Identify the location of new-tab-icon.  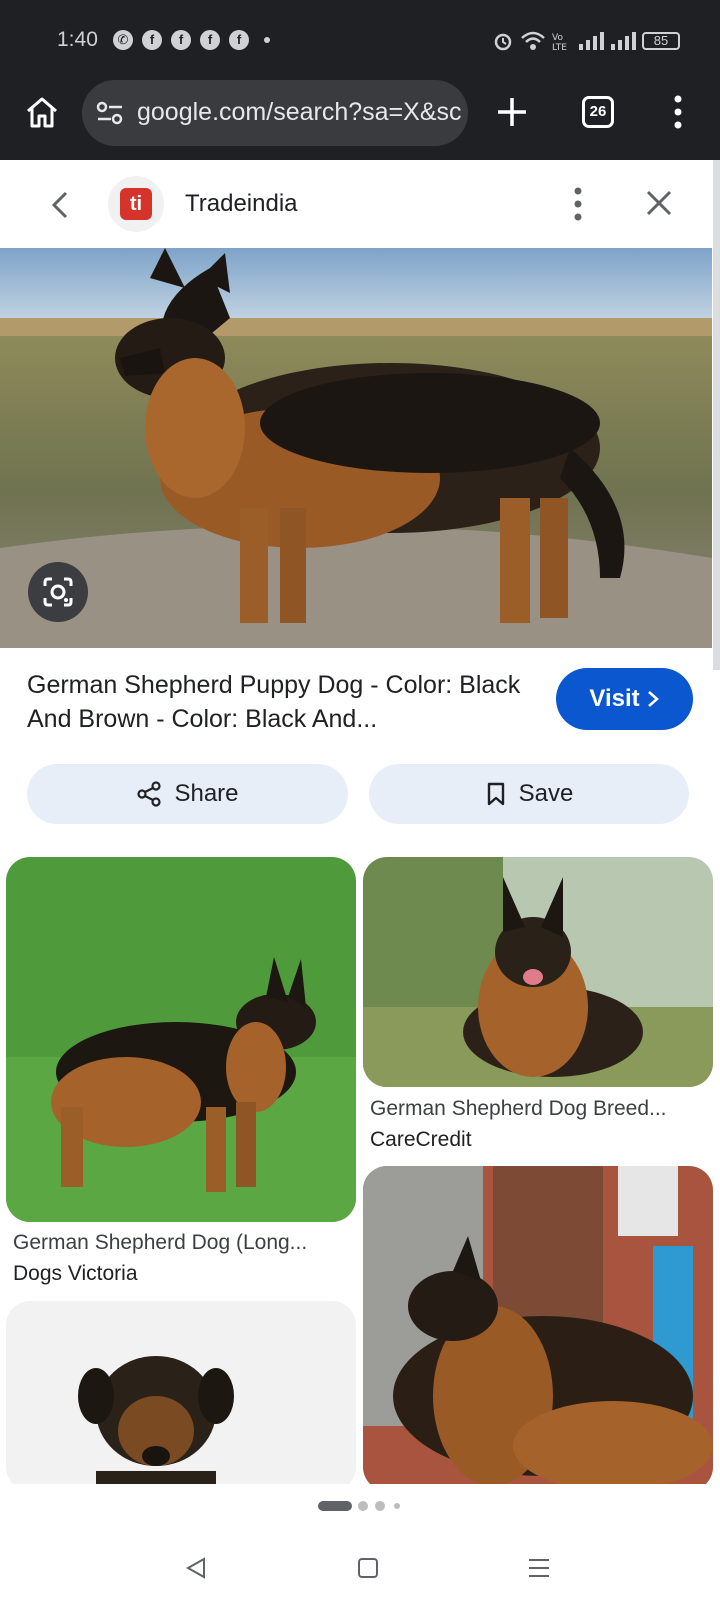
(512, 112).